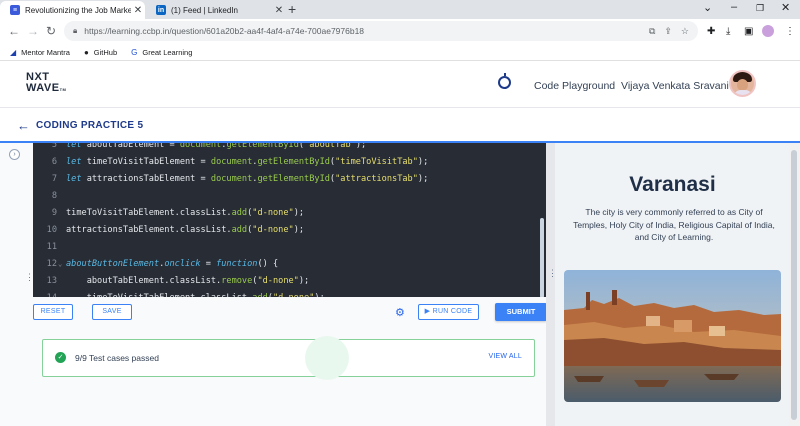 This screenshot has width=800, height=426. What do you see at coordinates (54, 178) in the screenshot?
I see `line-number: 7` at bounding box center [54, 178].